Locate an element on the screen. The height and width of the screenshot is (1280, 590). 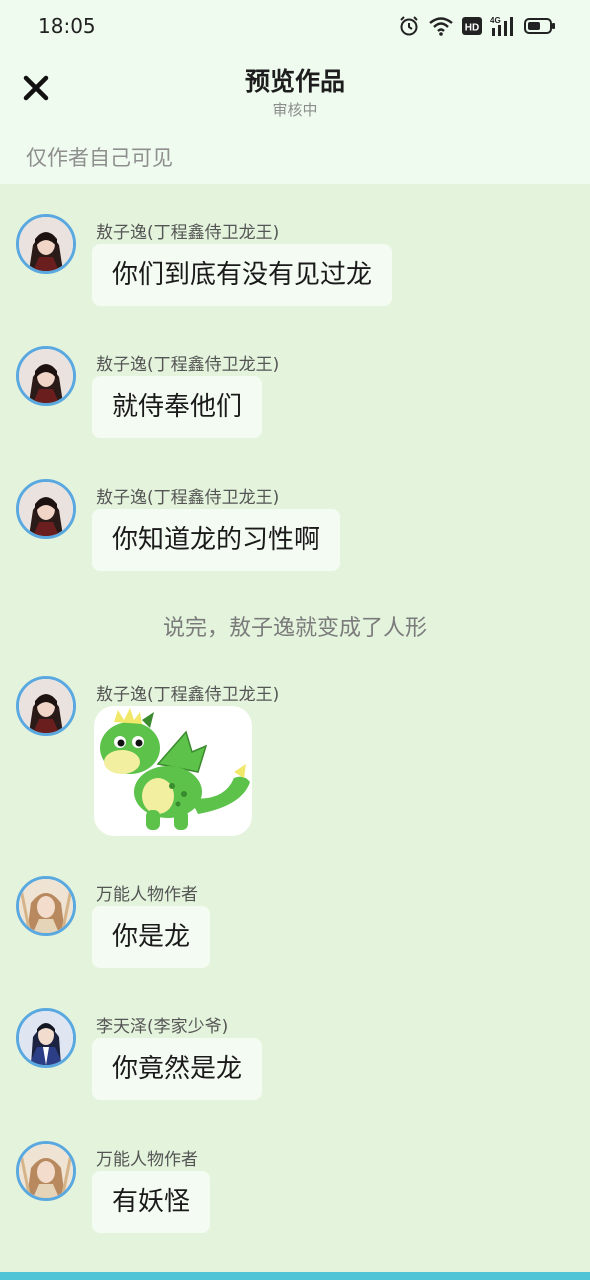
narration-text: 说完，敖子逸就变成了人形 is located at coordinates (294, 628).